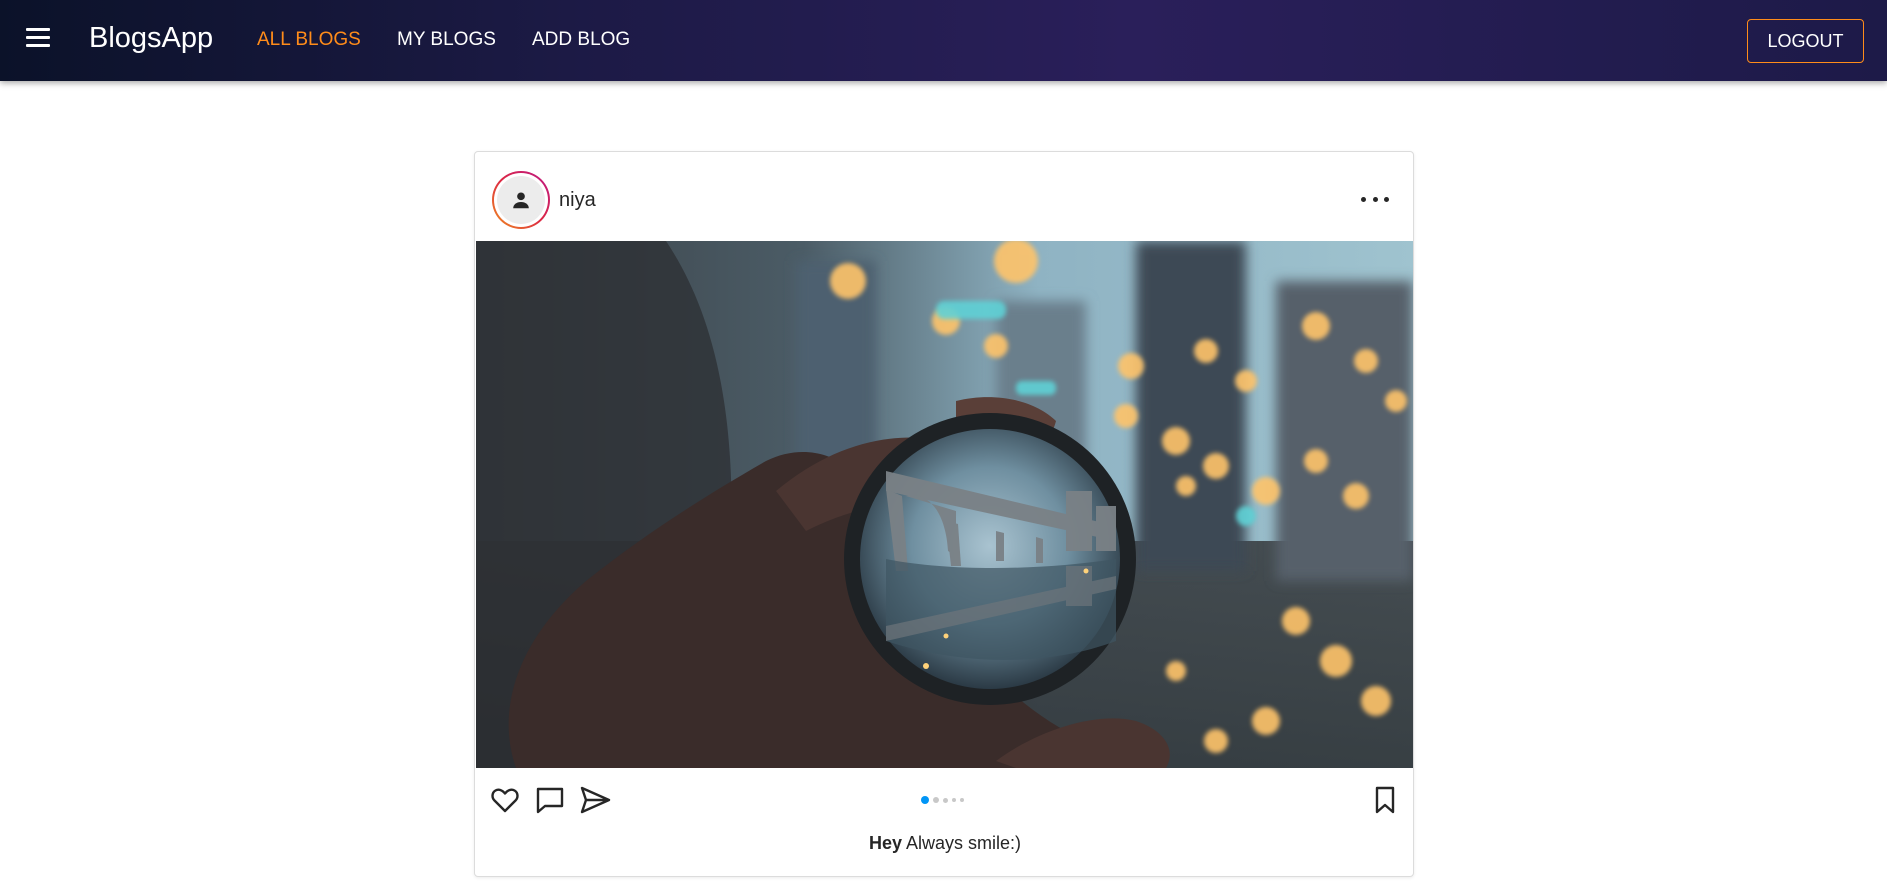 The image size is (1887, 892). I want to click on nav-add-blog: ADD BLOG, so click(581, 40).